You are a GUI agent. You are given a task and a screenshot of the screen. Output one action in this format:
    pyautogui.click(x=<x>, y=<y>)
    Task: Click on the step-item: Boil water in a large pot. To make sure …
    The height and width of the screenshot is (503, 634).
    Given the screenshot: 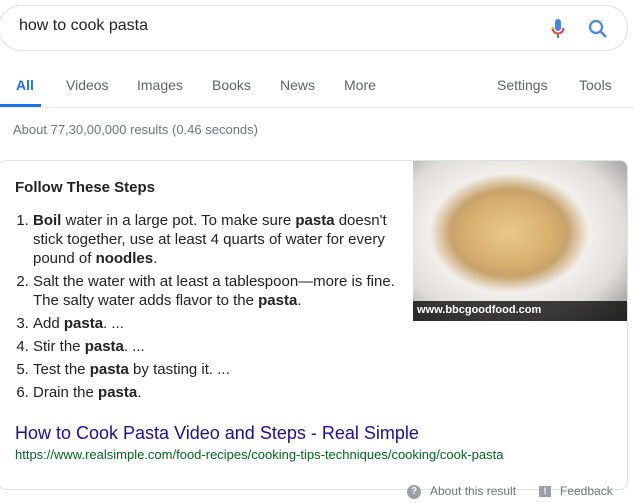 What is the action you would take?
    pyautogui.click(x=214, y=239)
    